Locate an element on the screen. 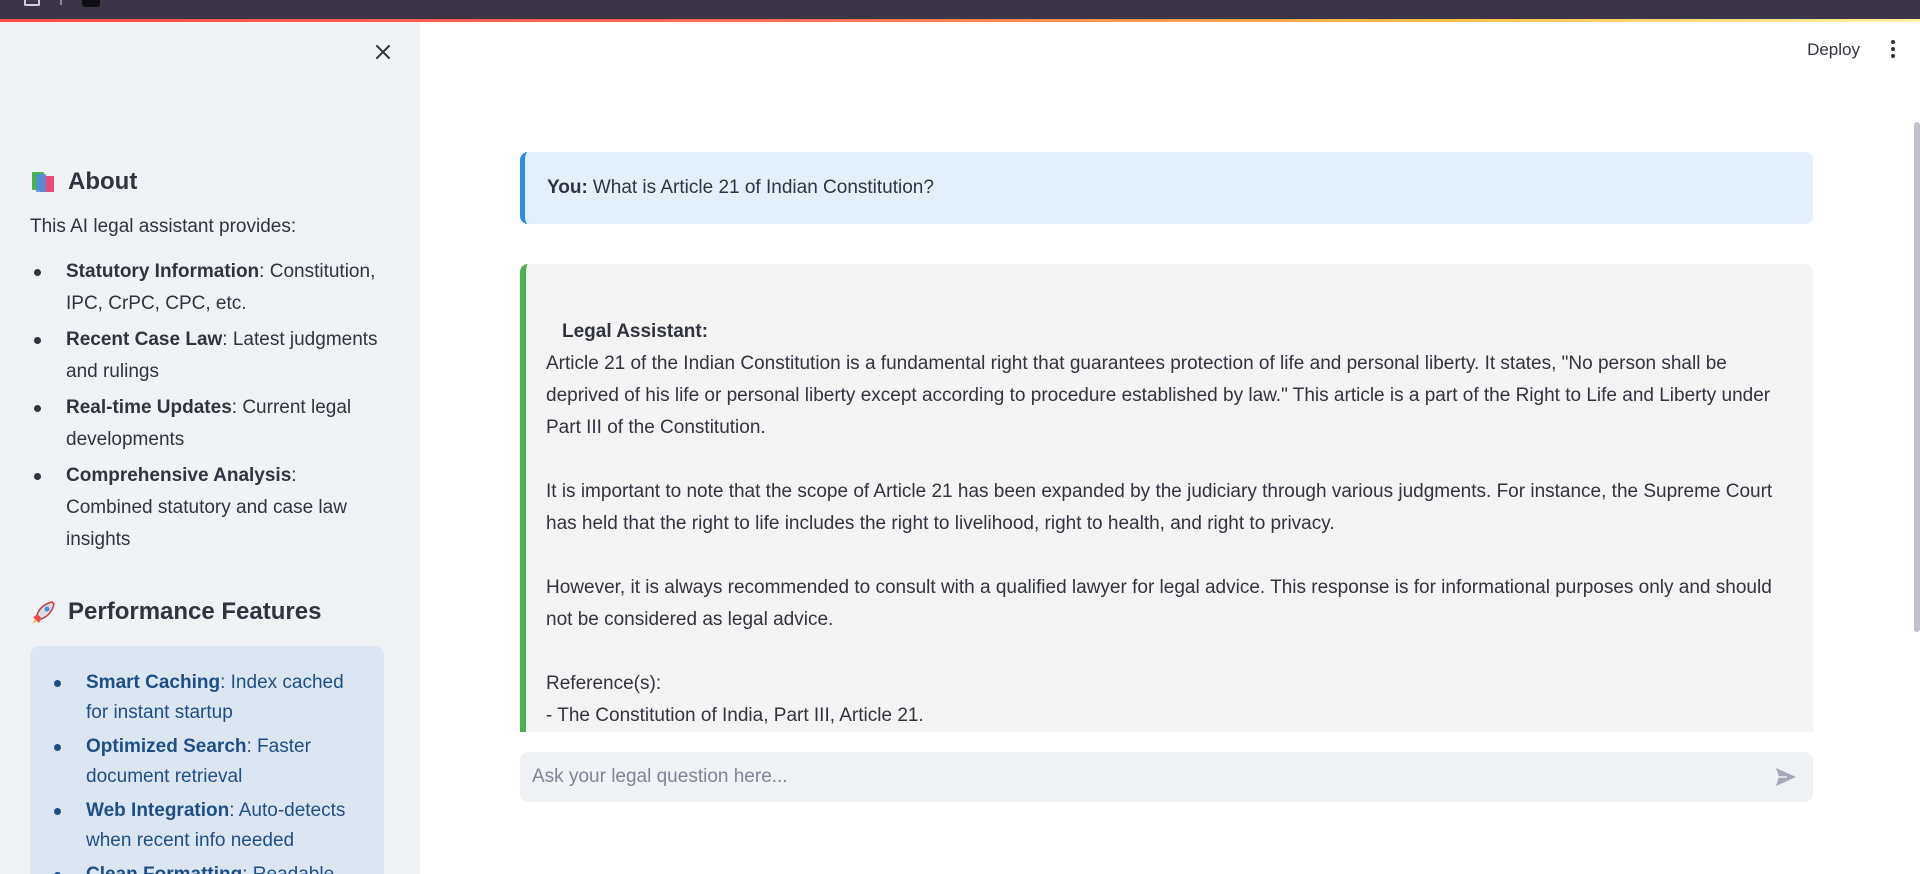 Image resolution: width=1920 pixels, height=874 pixels. about-intro: This AI legal assistant provides: is located at coordinates (163, 226).